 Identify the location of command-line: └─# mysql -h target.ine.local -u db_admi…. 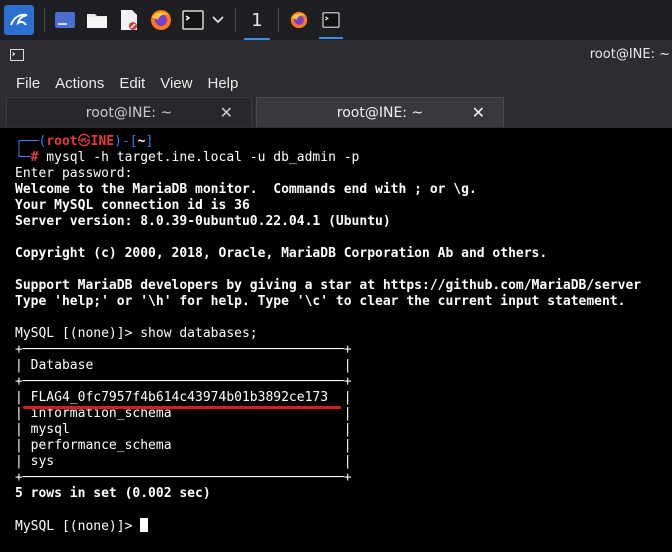
(343, 158).